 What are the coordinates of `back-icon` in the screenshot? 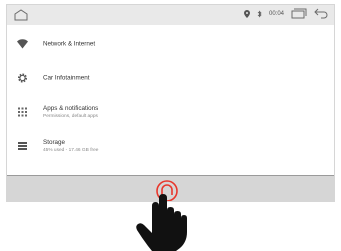 It's located at (321, 13).